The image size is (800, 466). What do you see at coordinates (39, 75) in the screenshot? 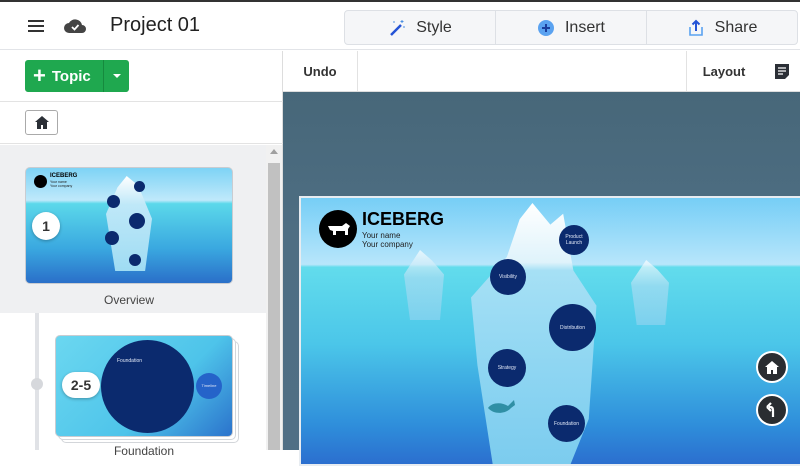
I see `plus-icon: +` at bounding box center [39, 75].